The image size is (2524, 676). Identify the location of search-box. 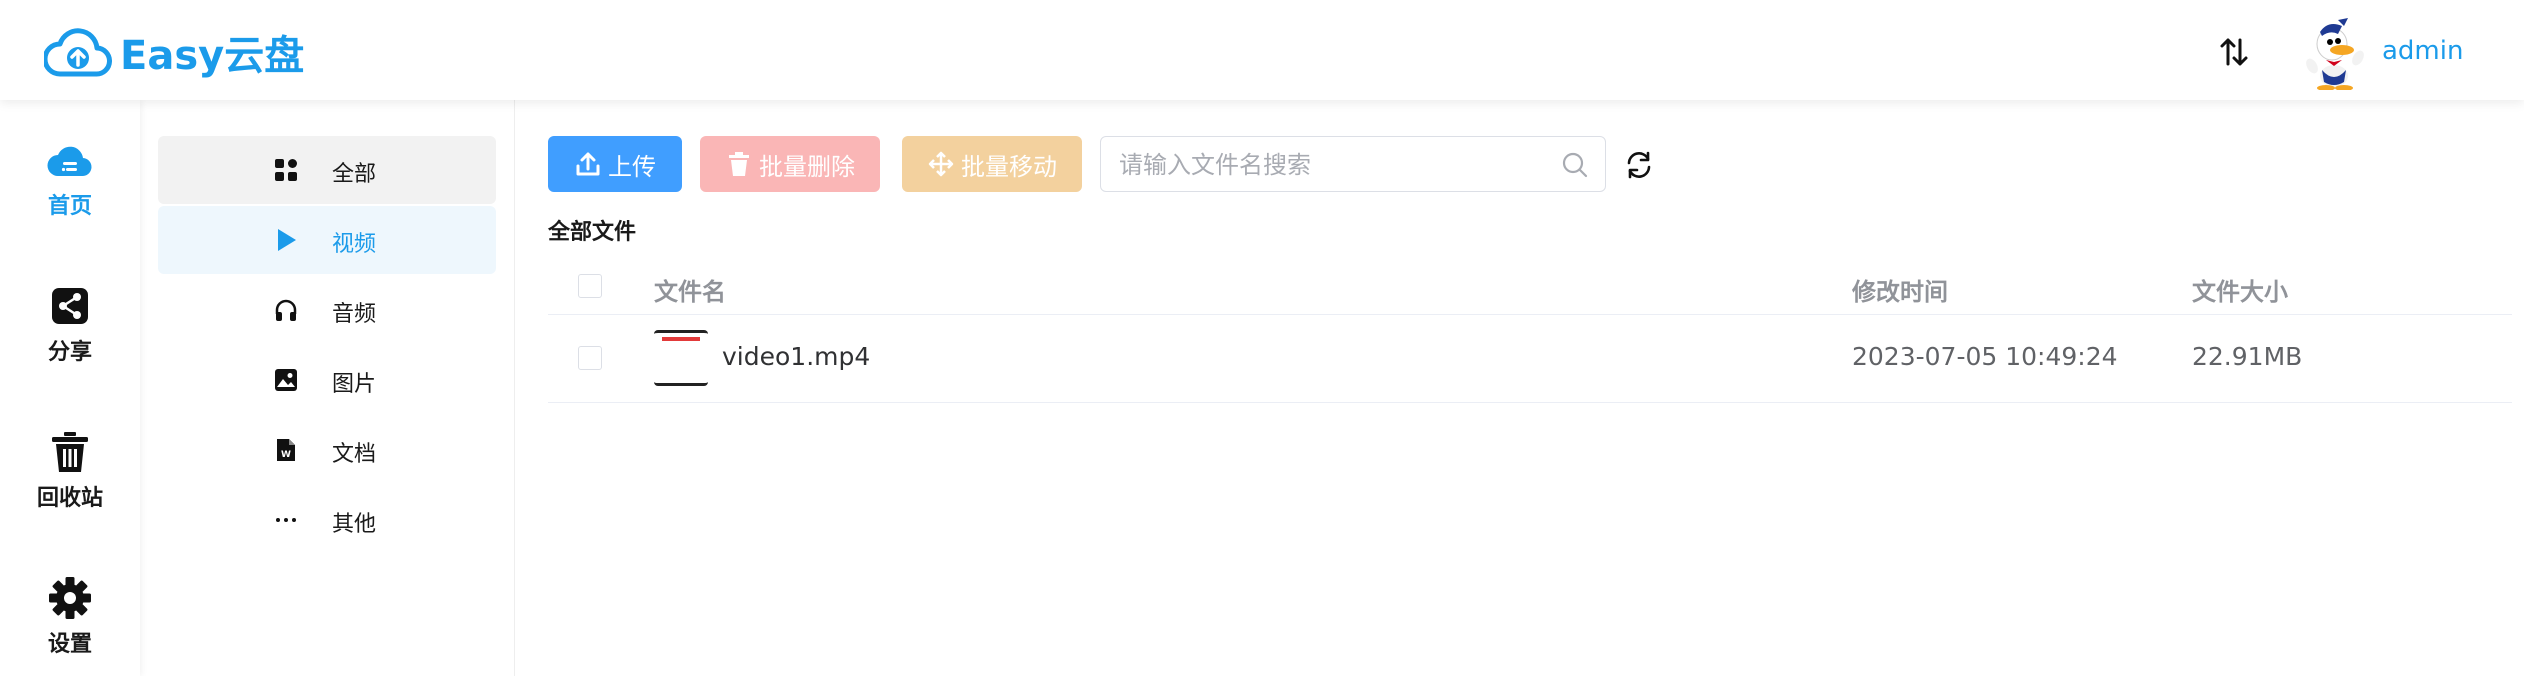
(1353, 164).